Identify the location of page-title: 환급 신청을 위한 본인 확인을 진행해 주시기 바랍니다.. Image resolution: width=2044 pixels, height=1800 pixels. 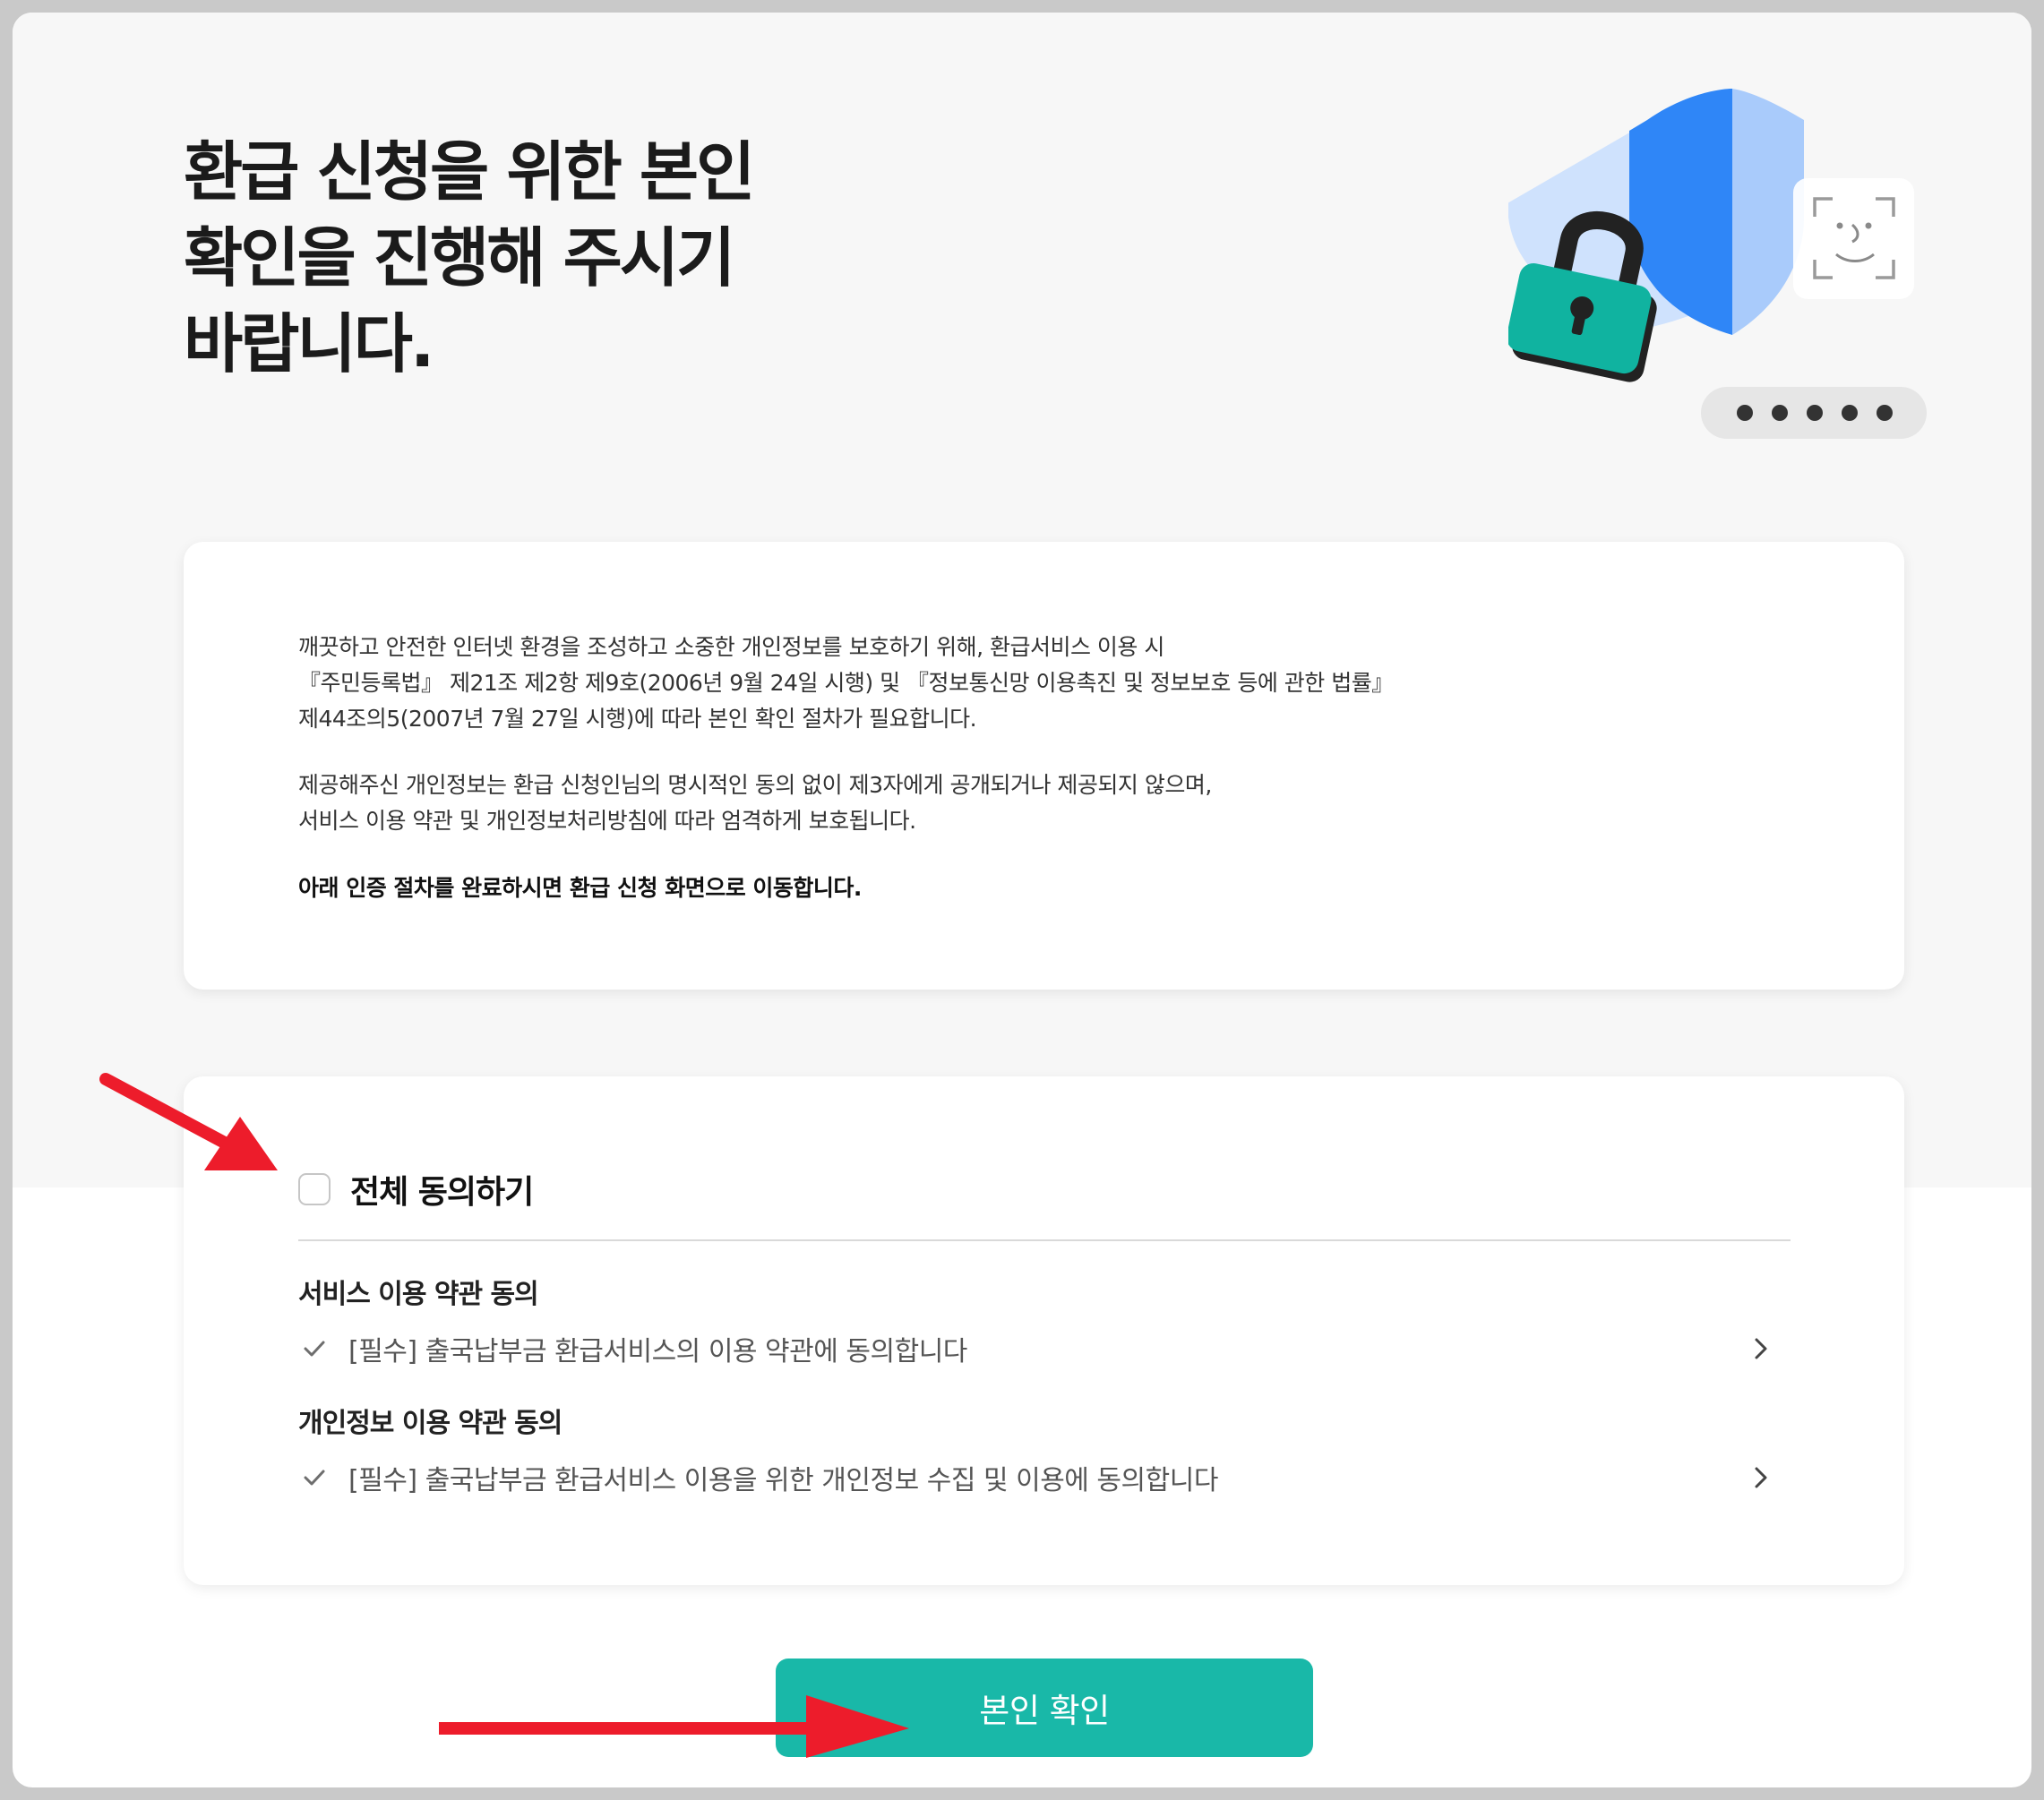
(524, 258).